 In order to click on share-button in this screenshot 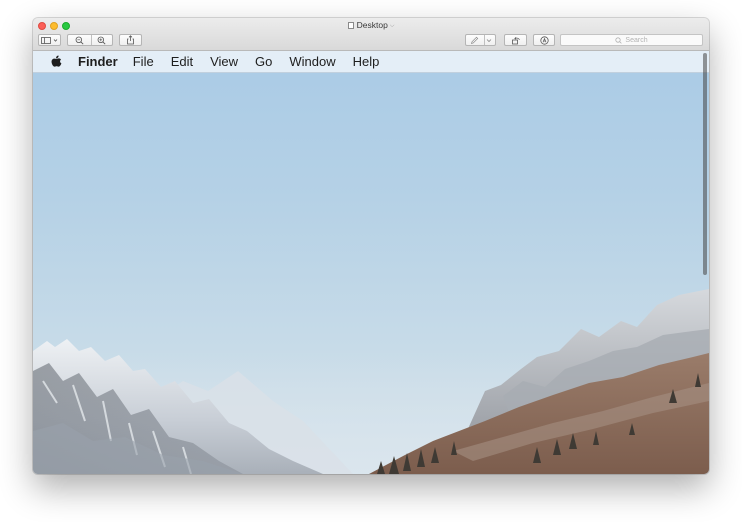, I will do `click(130, 40)`.